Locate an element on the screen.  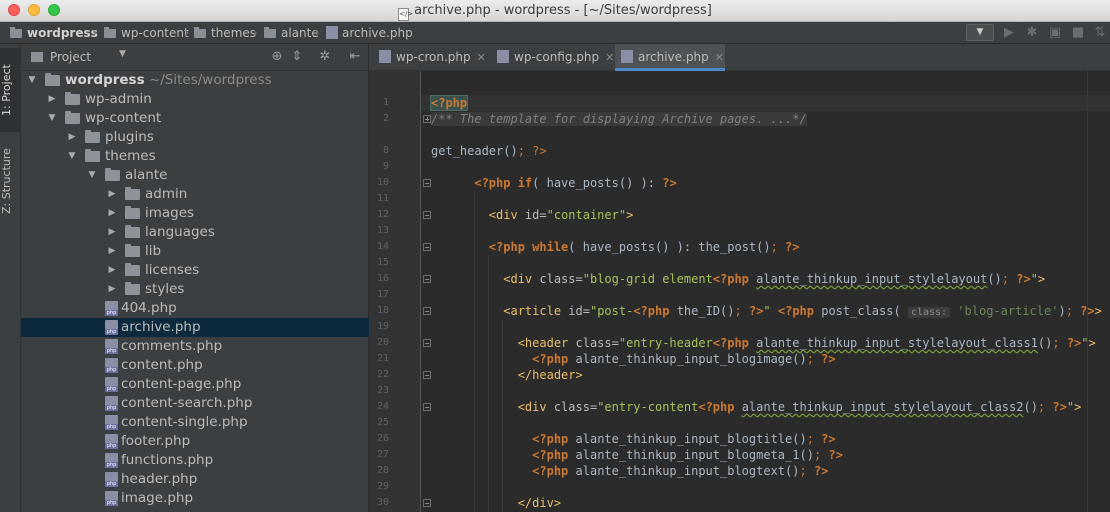
breadcrumb-themes: themes is located at coordinates (225, 33).